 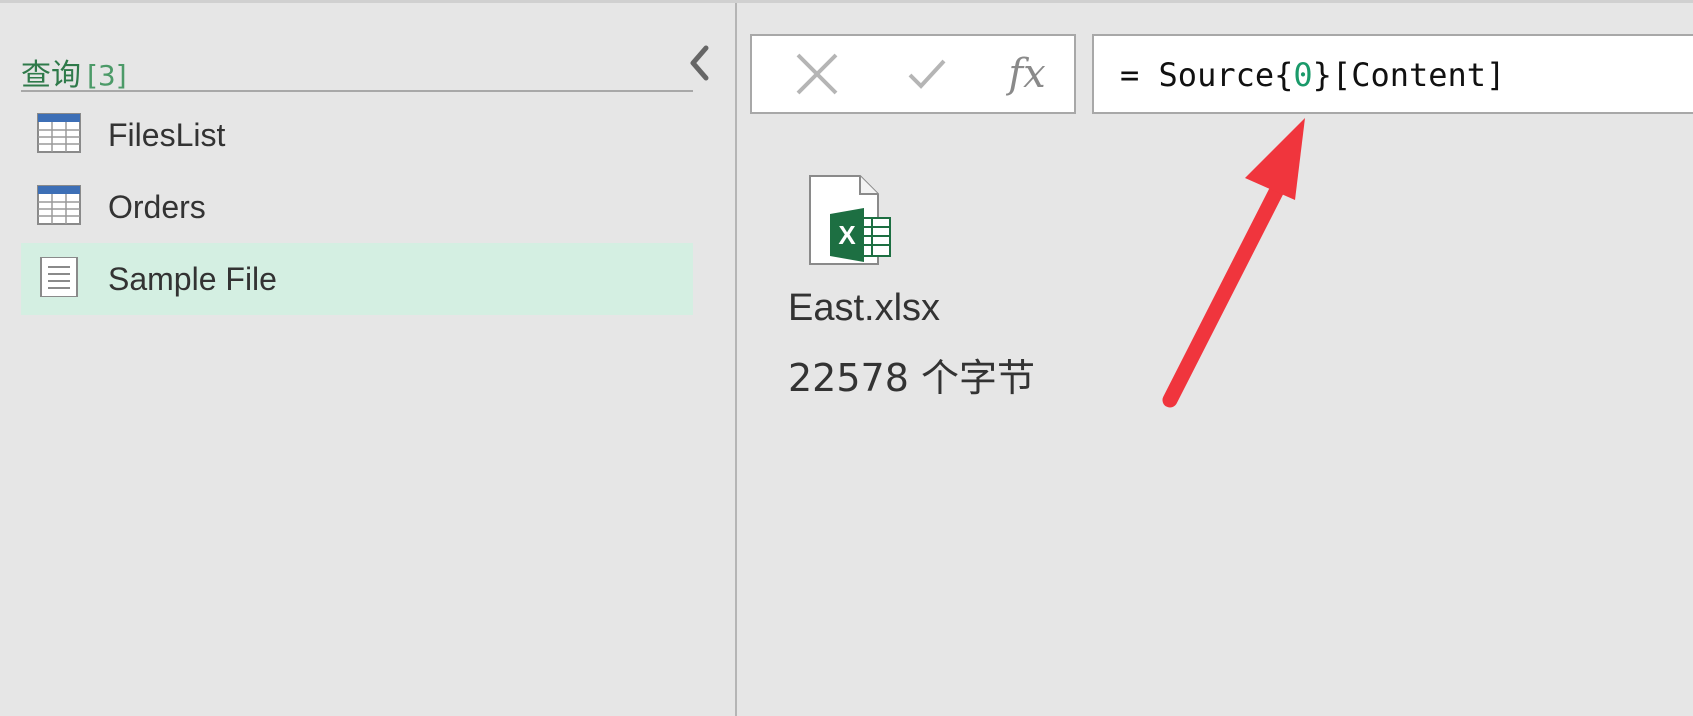 I want to click on close-icon, so click(x=817, y=74).